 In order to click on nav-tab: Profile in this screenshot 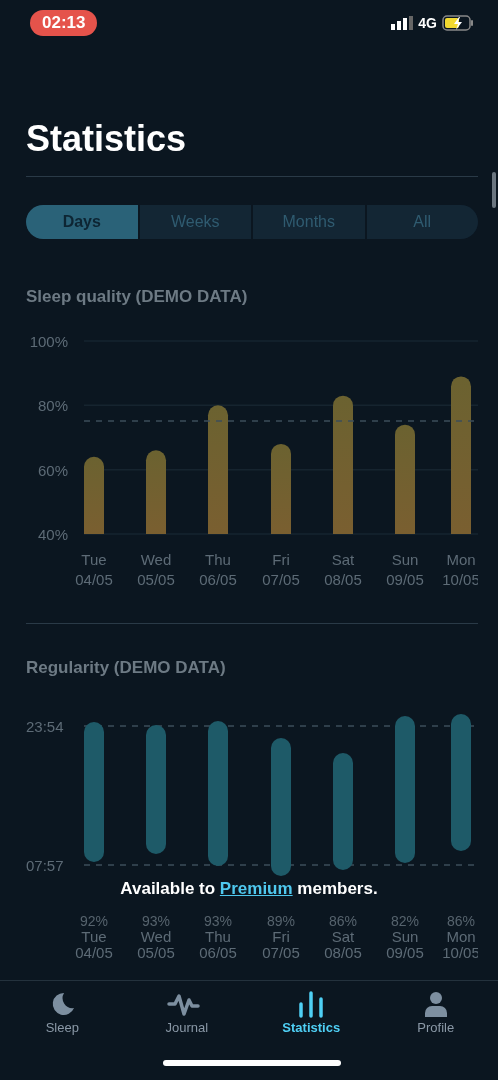, I will do `click(435, 1015)`.